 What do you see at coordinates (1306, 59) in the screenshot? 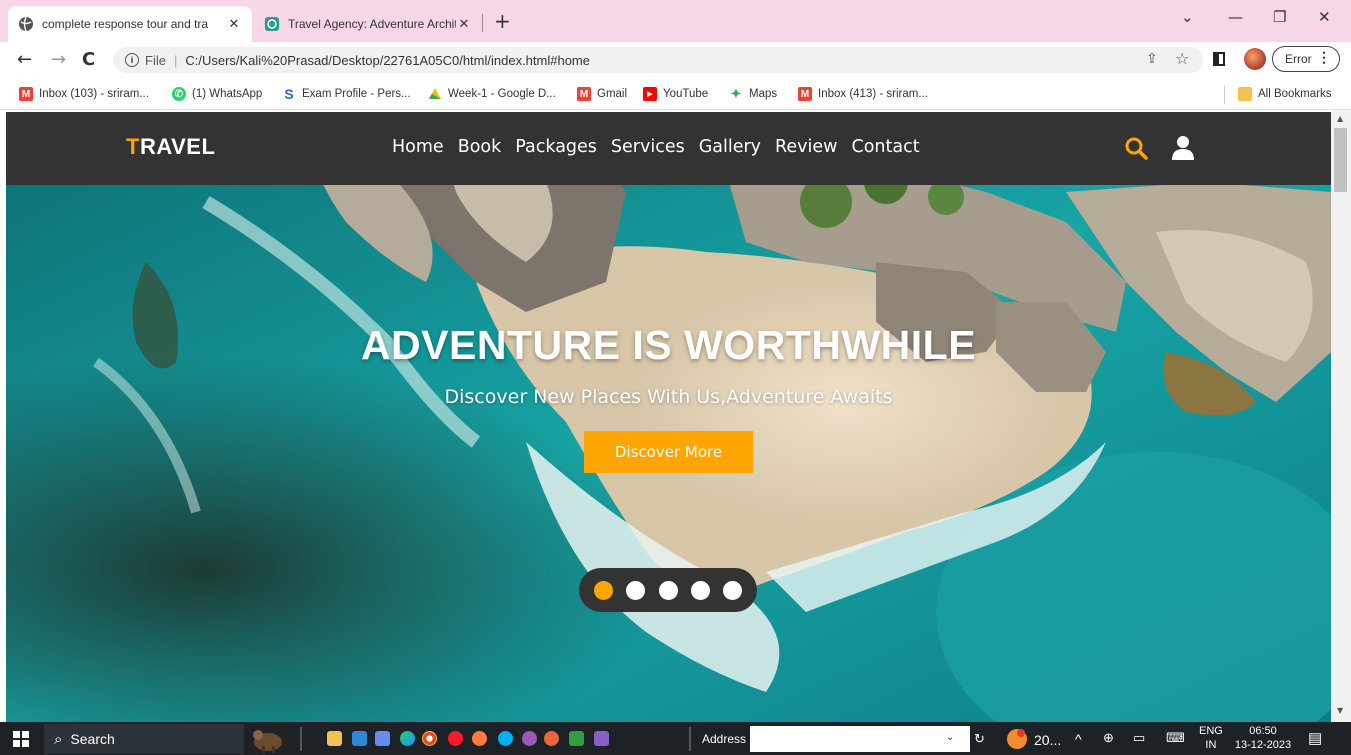
I see `error-button: Error ⋮` at bounding box center [1306, 59].